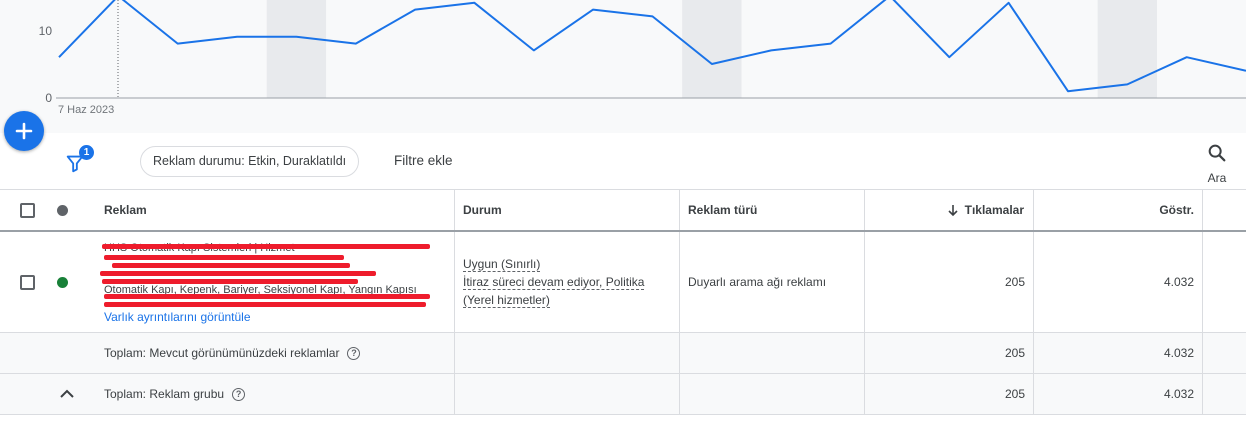 The width and height of the screenshot is (1246, 445). I want to click on column-header-ad: Reklam, so click(125, 210).